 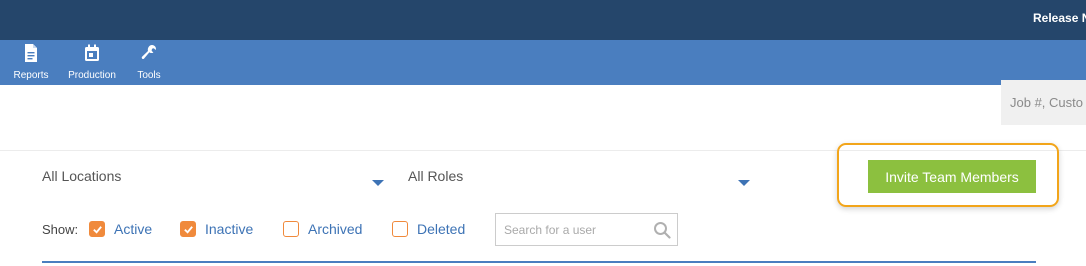 What do you see at coordinates (571, 229) in the screenshot?
I see `user-search-input` at bounding box center [571, 229].